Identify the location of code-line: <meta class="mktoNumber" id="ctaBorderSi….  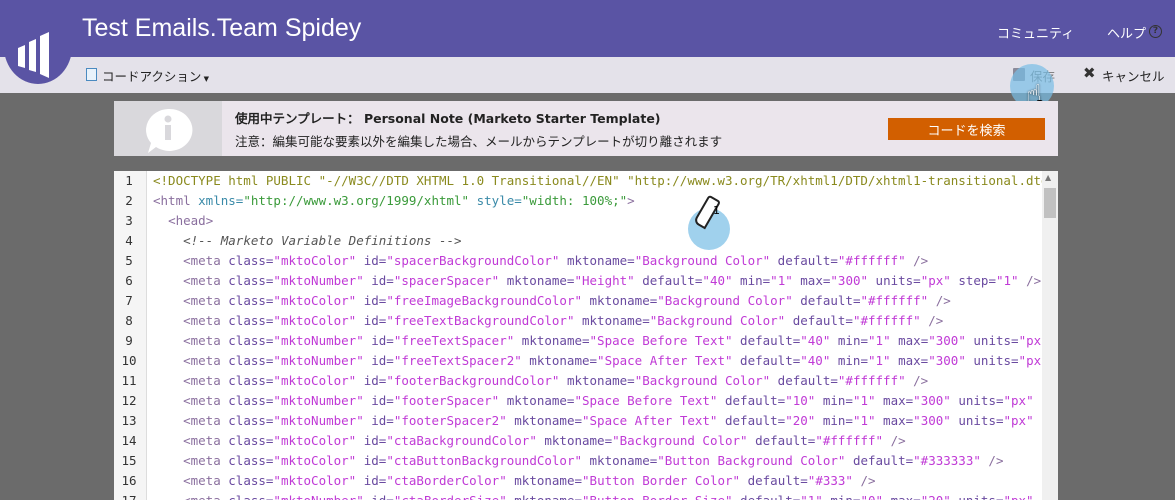
(598, 495).